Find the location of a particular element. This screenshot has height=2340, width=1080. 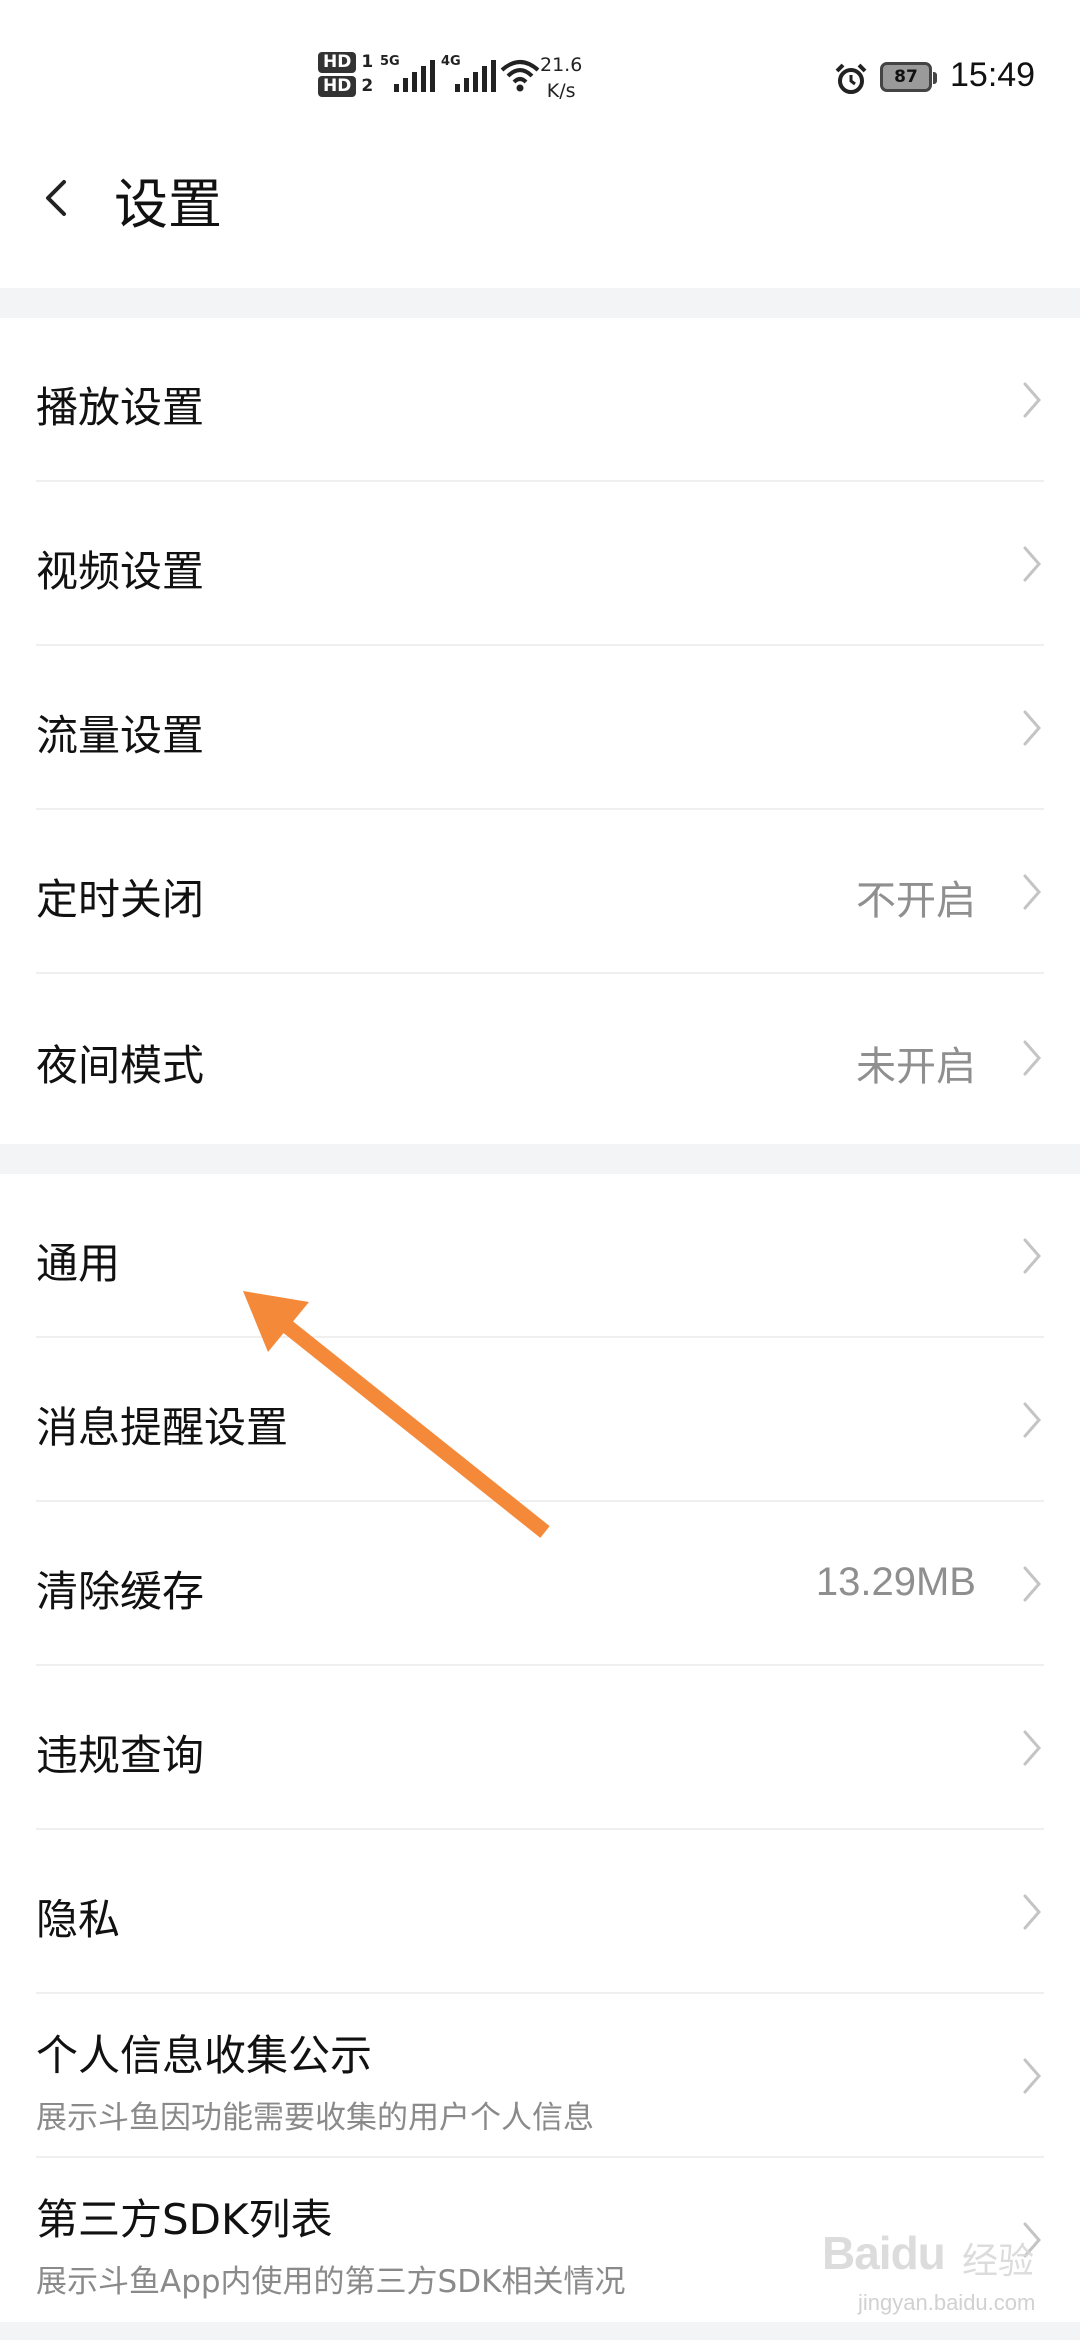

status-bar: HD 1 HD 2 5G 4G 21.6 K/s 87 15:49 is located at coordinates (540, 65).